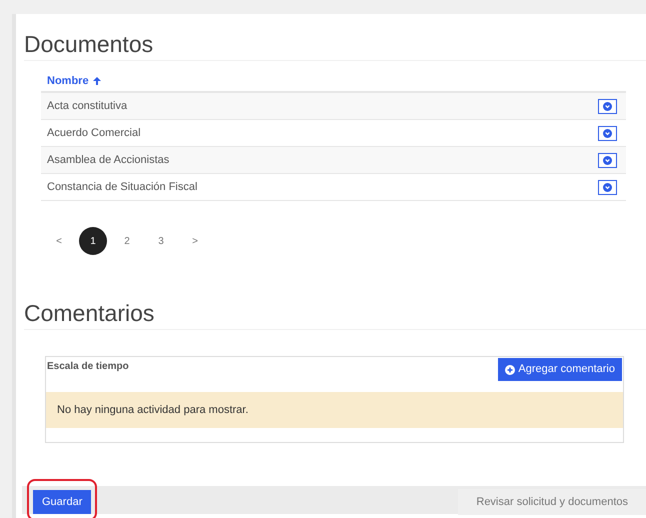  What do you see at coordinates (89, 44) in the screenshot?
I see `section-title: Documentos` at bounding box center [89, 44].